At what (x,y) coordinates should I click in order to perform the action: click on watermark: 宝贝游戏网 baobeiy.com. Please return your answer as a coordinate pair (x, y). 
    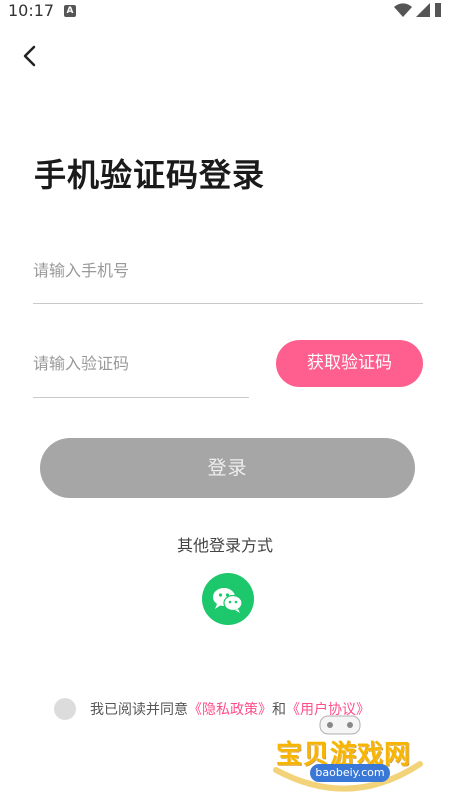
    Looking at the image, I should click on (350, 756).